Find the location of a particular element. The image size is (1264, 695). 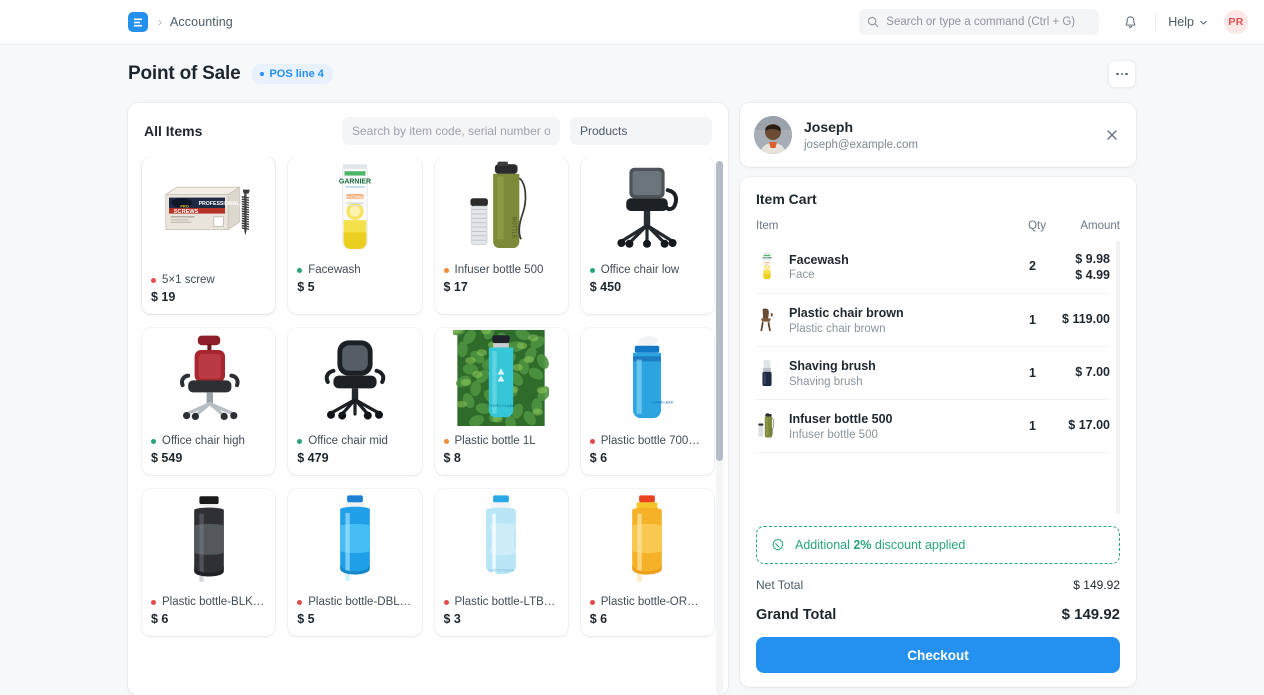

cart-row: Shaving brush Shaving brush 1 $ 7.00 is located at coordinates (933, 373).